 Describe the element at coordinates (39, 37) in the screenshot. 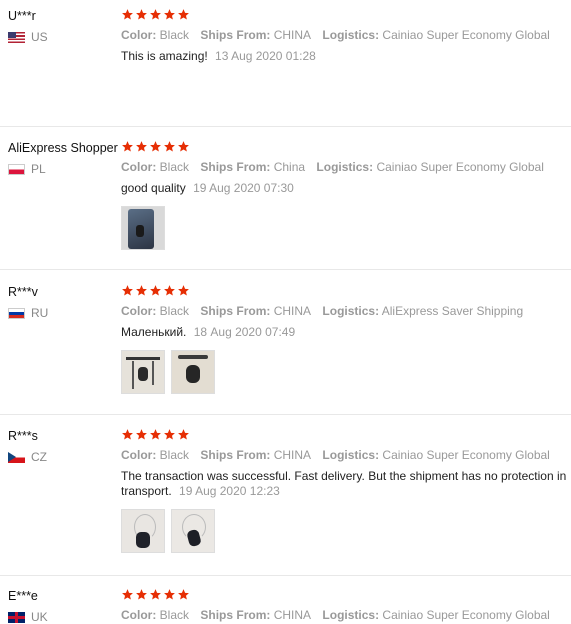

I see `country-code: US` at that location.